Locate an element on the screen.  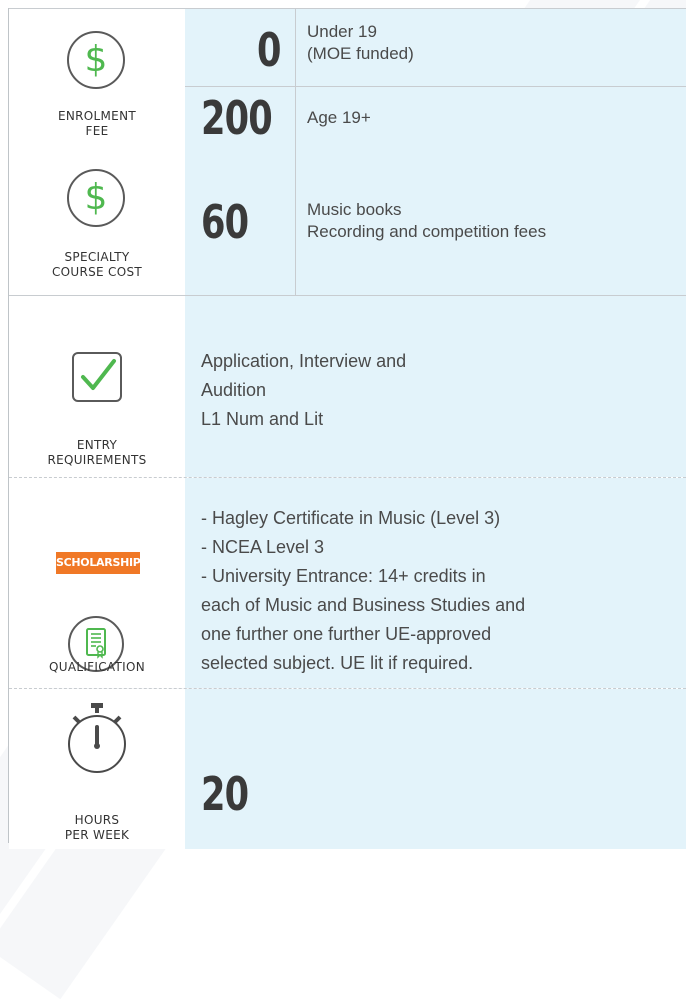
entry-label: ENTRY REQUIREMENTS is located at coordinates (97, 452).